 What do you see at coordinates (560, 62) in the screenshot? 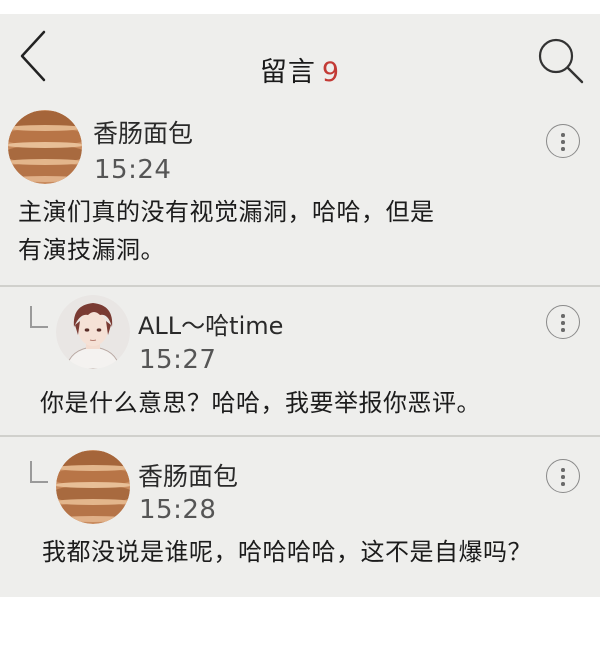
I see `search-icon` at bounding box center [560, 62].